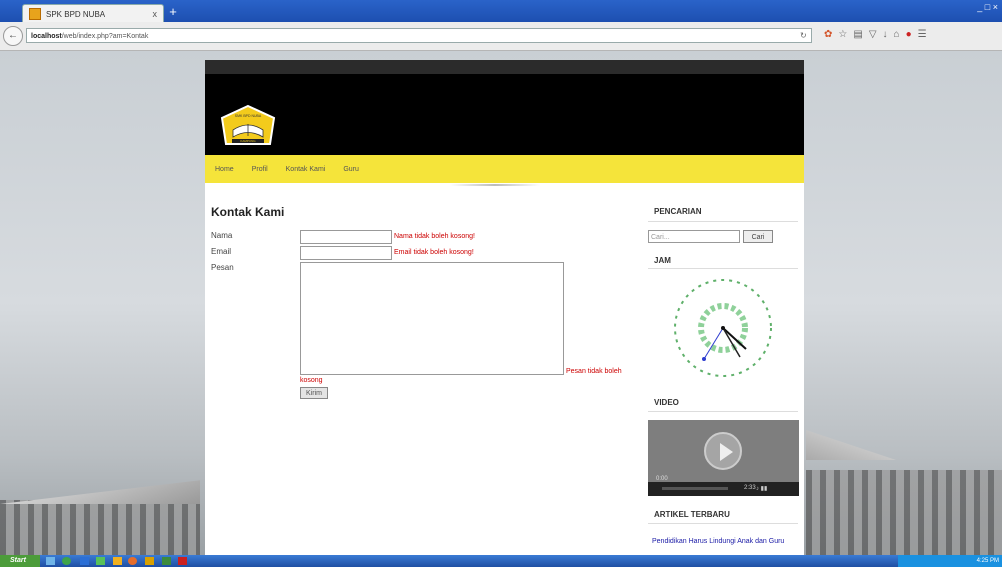 The width and height of the screenshot is (1002, 567). Describe the element at coordinates (50, 561) in the screenshot. I see `show-desktop-icon` at that location.